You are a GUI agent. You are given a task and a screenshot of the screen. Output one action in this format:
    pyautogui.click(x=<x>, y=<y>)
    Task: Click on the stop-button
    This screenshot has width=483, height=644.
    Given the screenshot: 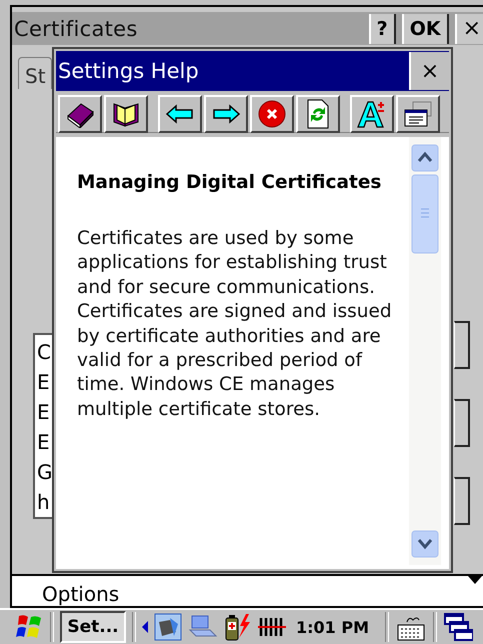 What is the action you would take?
    pyautogui.click(x=272, y=113)
    